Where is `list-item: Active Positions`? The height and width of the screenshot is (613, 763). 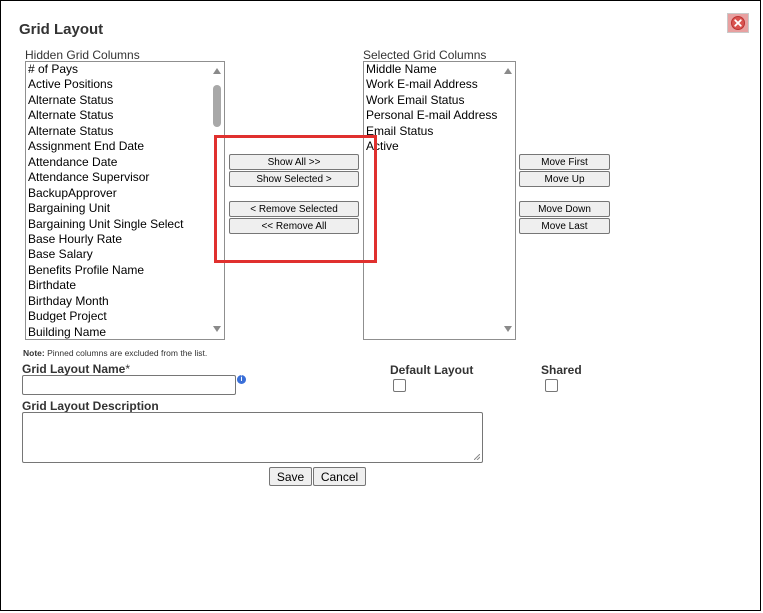
list-item: Active Positions is located at coordinates (119, 84).